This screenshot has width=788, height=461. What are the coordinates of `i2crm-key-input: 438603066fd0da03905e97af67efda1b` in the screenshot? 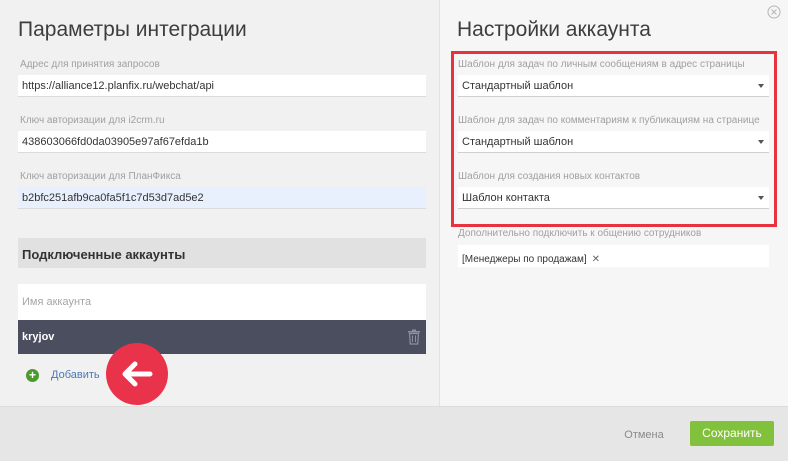 It's located at (222, 142).